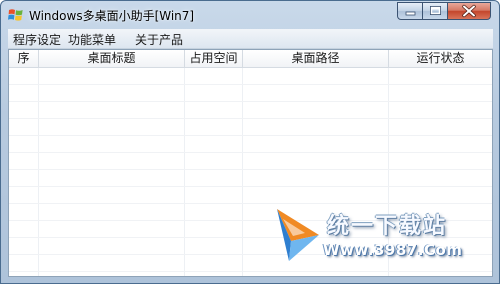 The width and height of the screenshot is (500, 284). What do you see at coordinates (112, 16) in the screenshot?
I see `window-title: Windows多桌面小助手[Win7]` at bounding box center [112, 16].